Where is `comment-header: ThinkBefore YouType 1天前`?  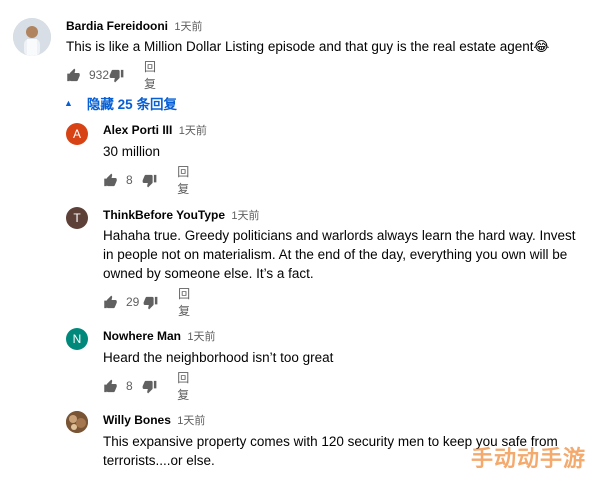
comment-header: ThinkBefore YouType 1天前 is located at coordinates (181, 215).